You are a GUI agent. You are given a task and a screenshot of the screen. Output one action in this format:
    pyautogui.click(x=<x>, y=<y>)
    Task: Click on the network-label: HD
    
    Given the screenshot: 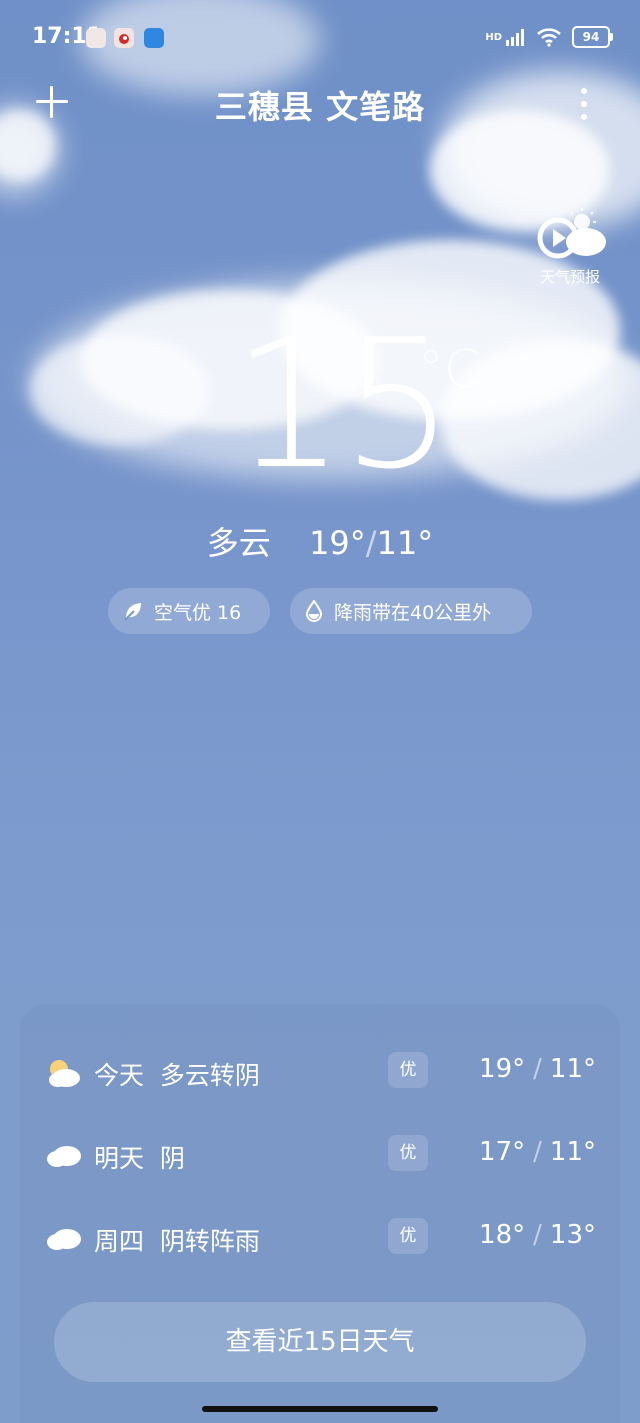 What is the action you would take?
    pyautogui.click(x=493, y=37)
    